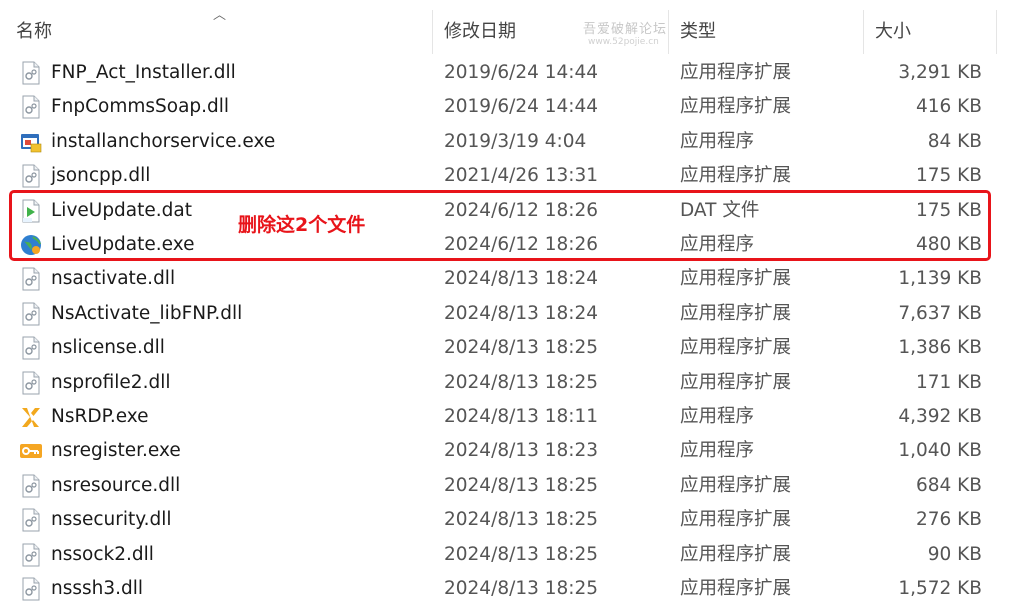 This screenshot has height=606, width=1024. What do you see at coordinates (940, 72) in the screenshot?
I see `file-size: 3,291 KB` at bounding box center [940, 72].